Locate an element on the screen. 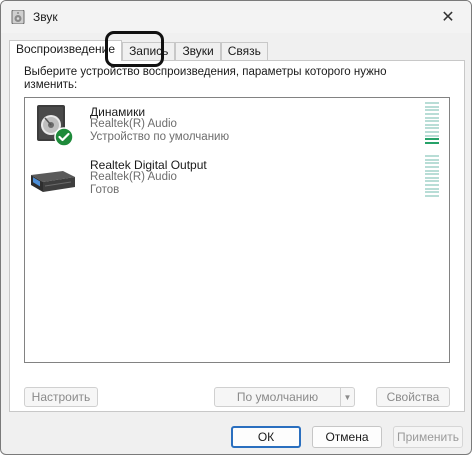  set-default-button: По умолчанию ▼ is located at coordinates (284, 397).